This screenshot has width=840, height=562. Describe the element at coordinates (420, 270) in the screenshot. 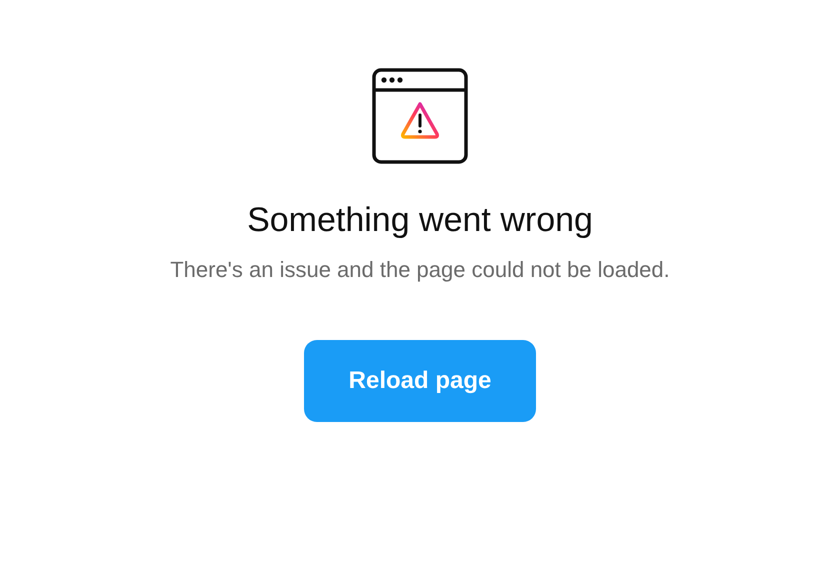

I see `error-message: There's an issue and the page could not be loaded.` at that location.